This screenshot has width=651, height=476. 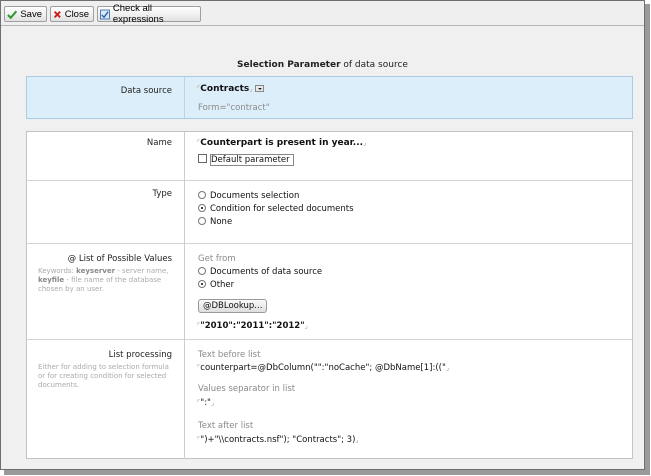 What do you see at coordinates (226, 426) in the screenshot?
I see `text-after-label: Text after list` at bounding box center [226, 426].